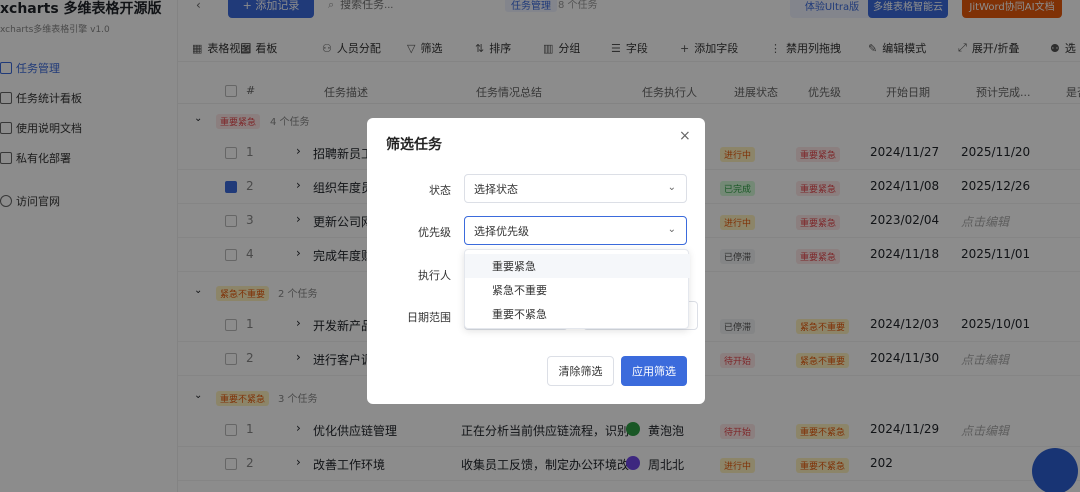  Describe the element at coordinates (654, 371) in the screenshot. I see `apply-filter-button: 应用筛选` at that location.